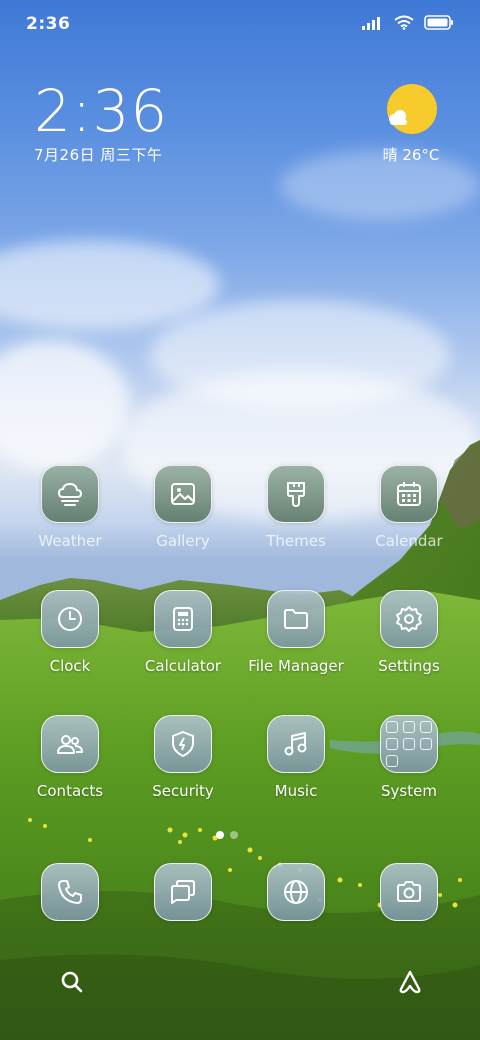 The width and height of the screenshot is (480, 1040). I want to click on page-indicator, so click(227, 835).